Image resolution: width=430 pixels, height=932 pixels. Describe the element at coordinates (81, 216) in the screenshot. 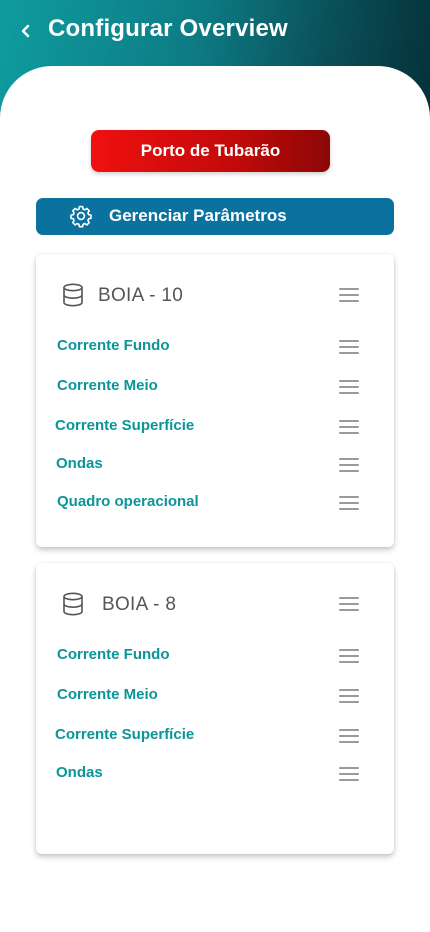

I see `gear-icon` at that location.